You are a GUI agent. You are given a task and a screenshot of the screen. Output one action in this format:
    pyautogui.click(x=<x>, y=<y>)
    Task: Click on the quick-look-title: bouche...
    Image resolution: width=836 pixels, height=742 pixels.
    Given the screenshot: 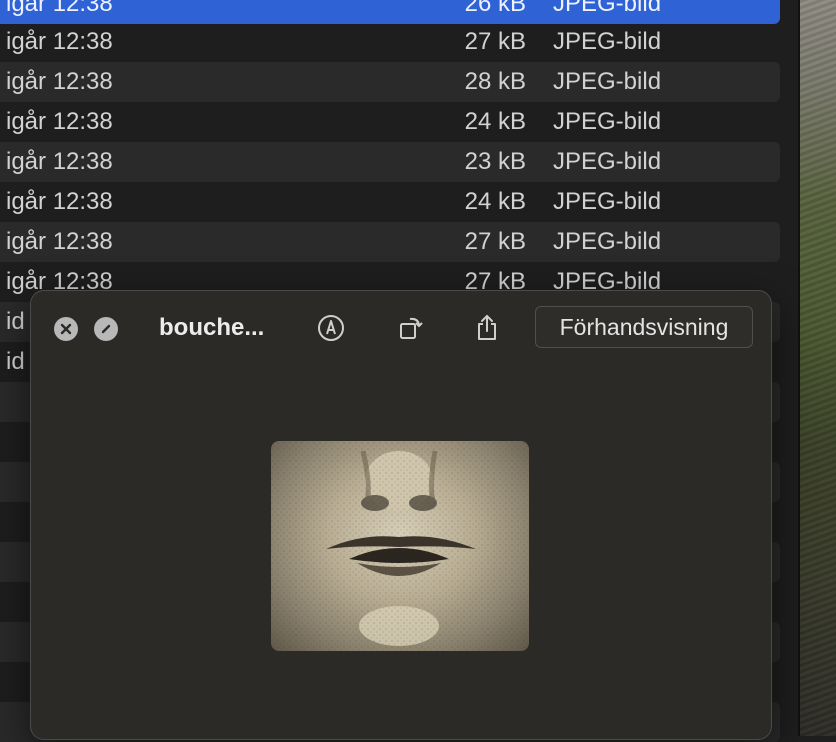 What is the action you would take?
    pyautogui.click(x=212, y=327)
    